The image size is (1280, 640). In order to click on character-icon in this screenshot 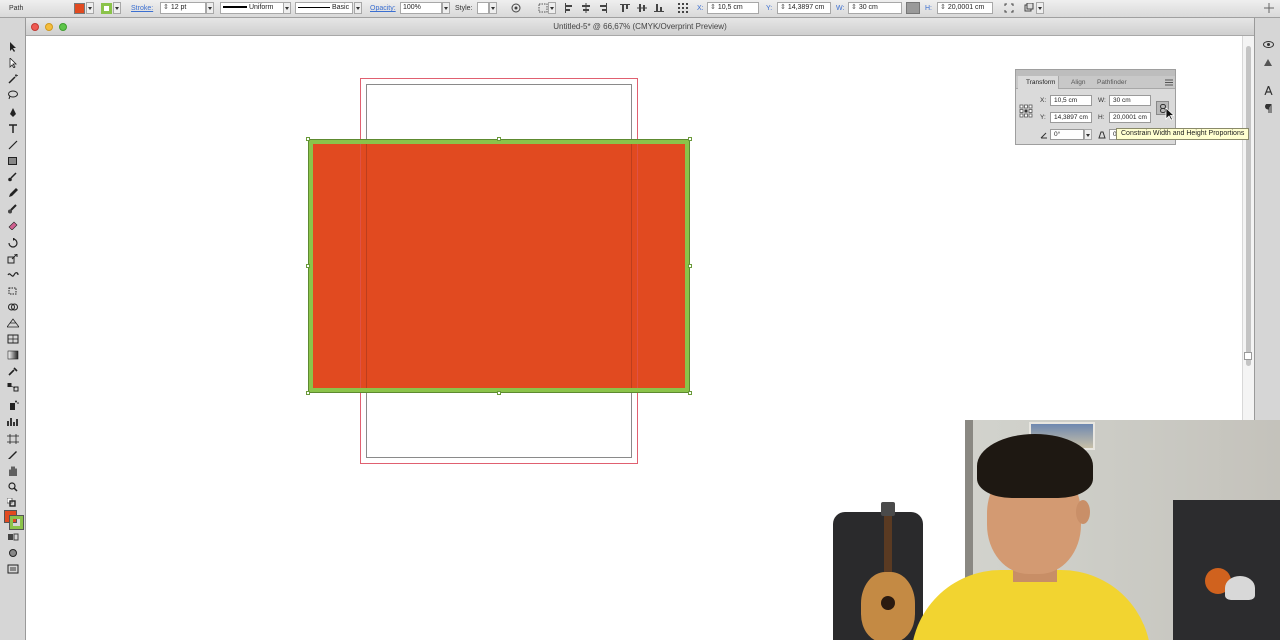, I will do `click(1268, 90)`.